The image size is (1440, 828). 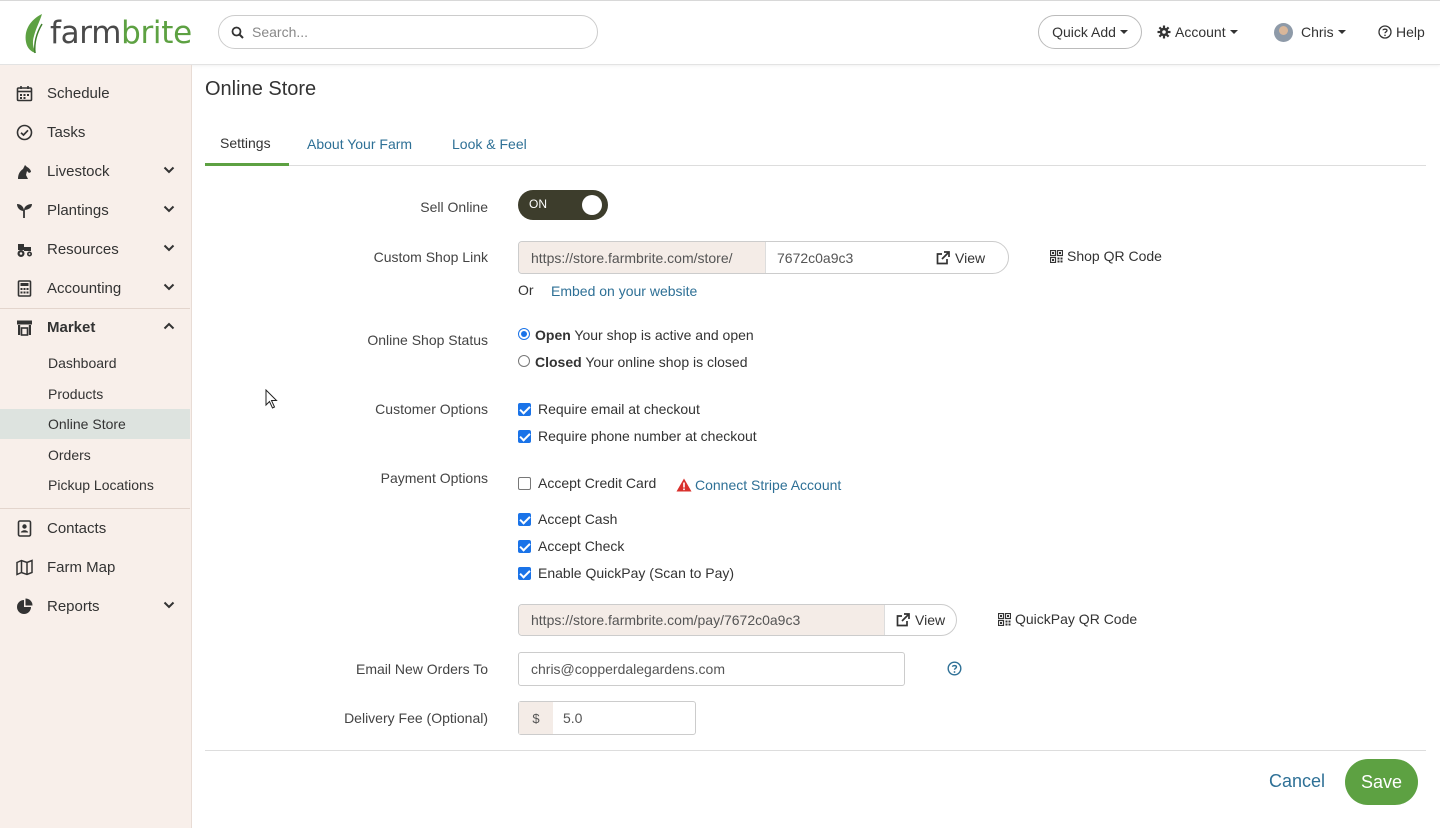 What do you see at coordinates (169, 326) in the screenshot?
I see `chevron-up-icon` at bounding box center [169, 326].